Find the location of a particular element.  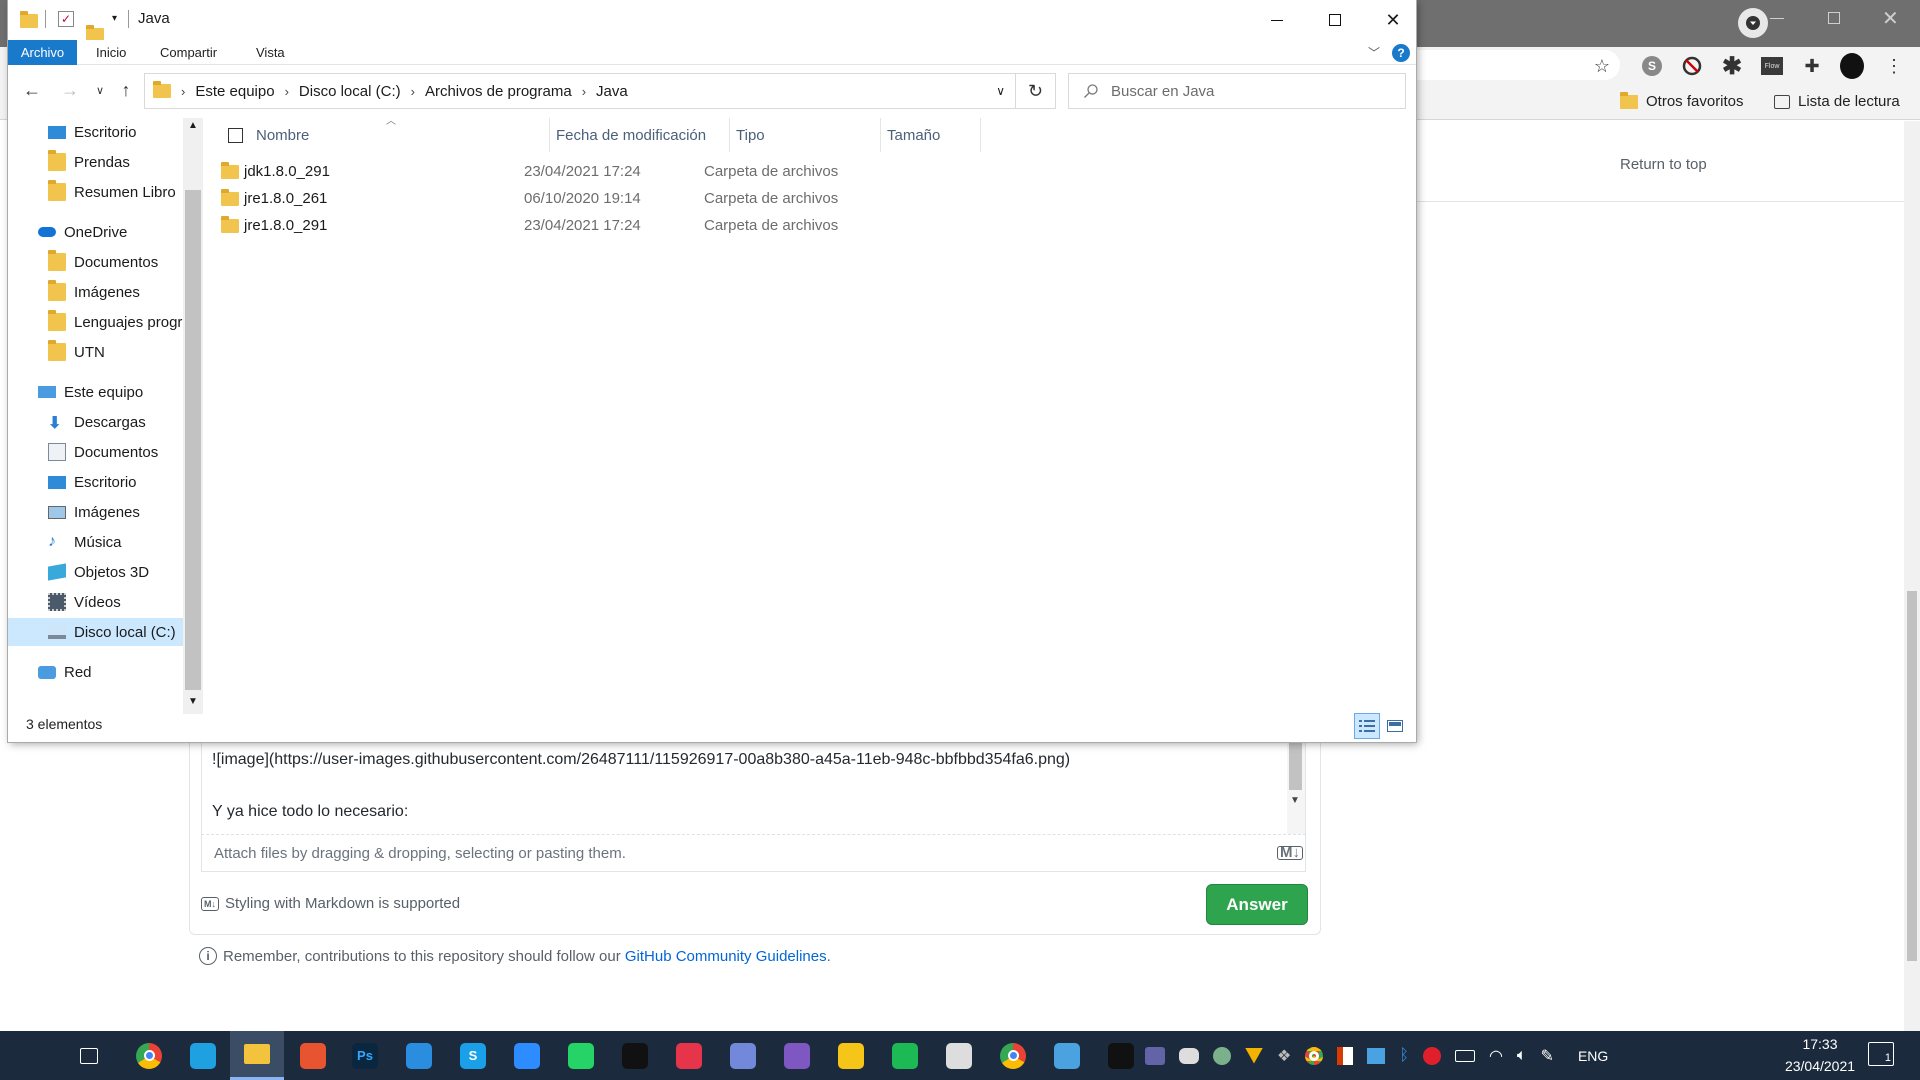

teams-icon is located at coordinates (1155, 1055).